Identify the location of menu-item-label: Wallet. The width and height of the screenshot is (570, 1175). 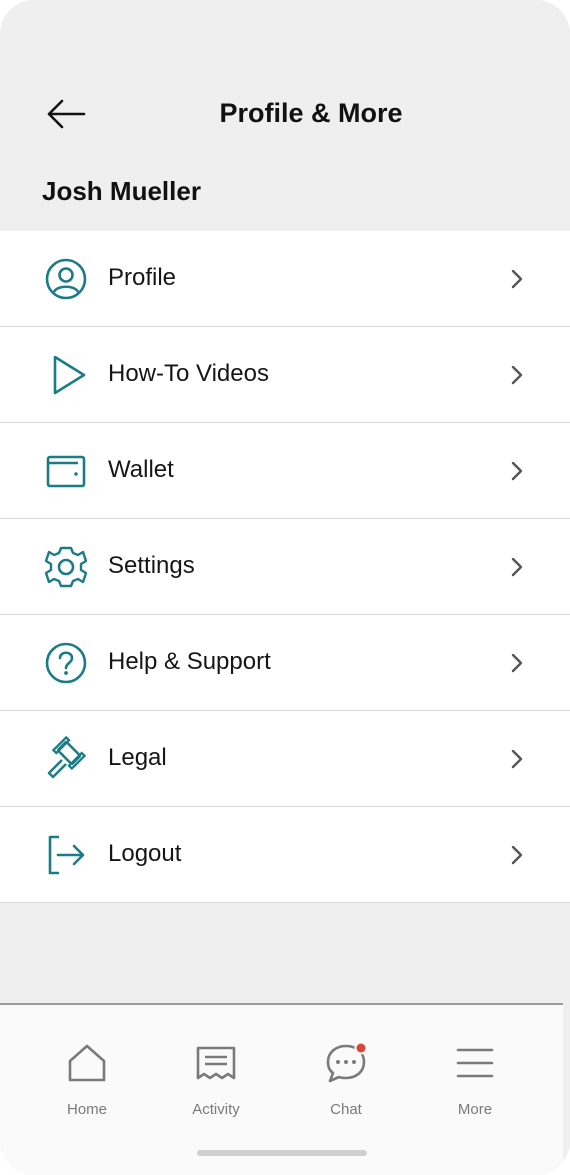
(141, 469).